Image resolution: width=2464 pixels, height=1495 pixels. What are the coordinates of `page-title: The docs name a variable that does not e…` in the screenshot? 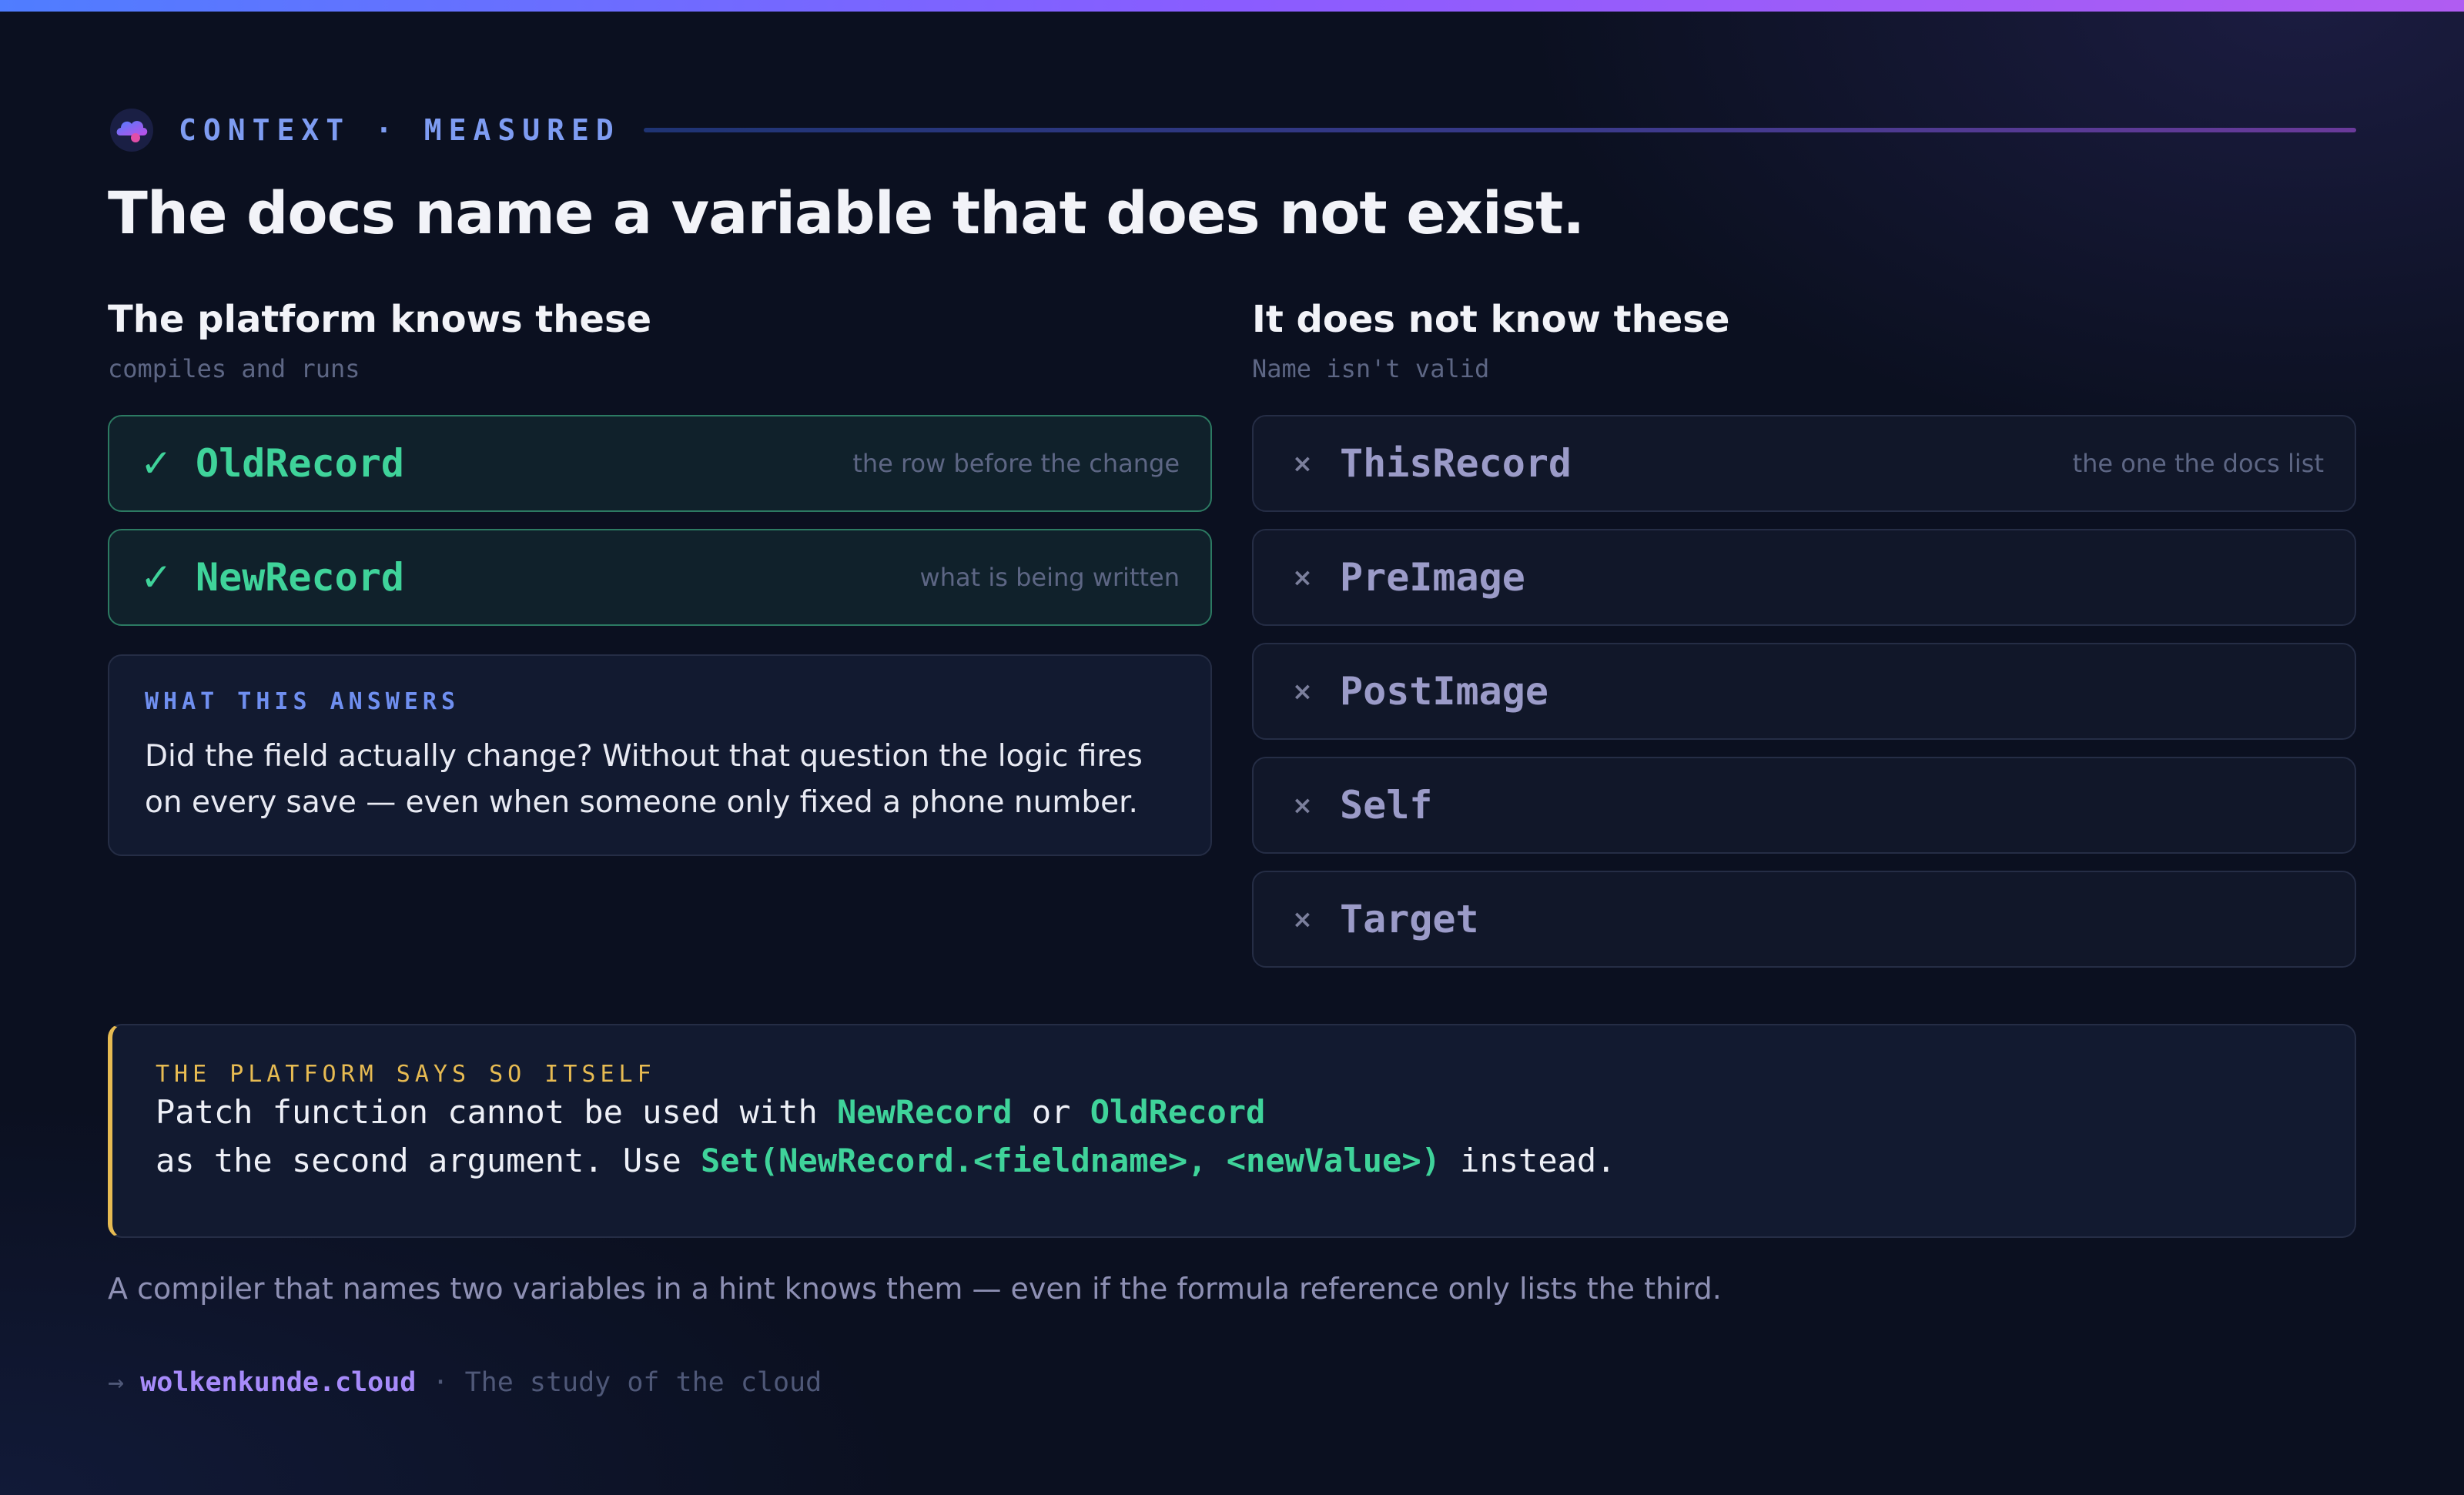 It's located at (846, 213).